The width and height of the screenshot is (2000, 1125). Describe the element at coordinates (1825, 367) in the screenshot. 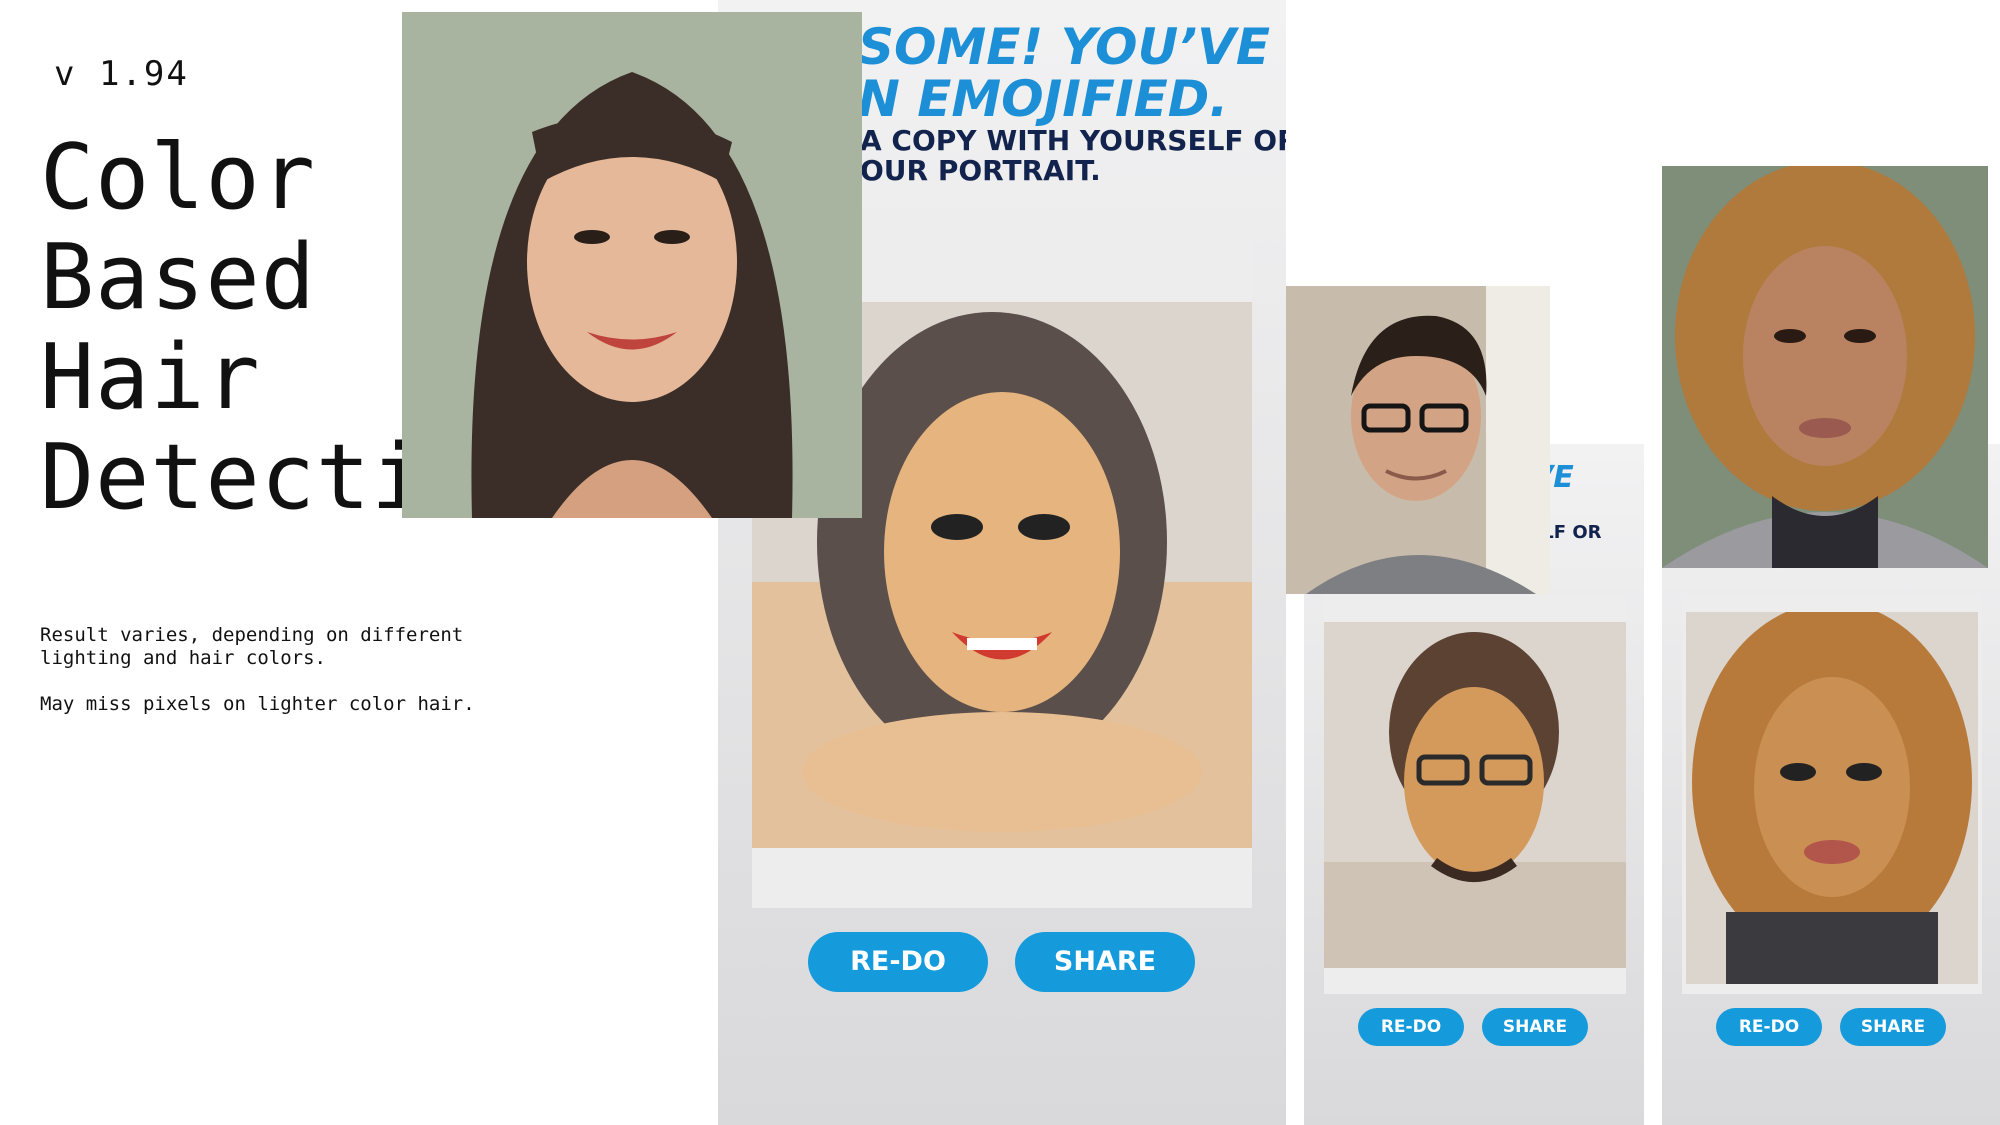

I see `portrait-photo-woman-curly` at that location.